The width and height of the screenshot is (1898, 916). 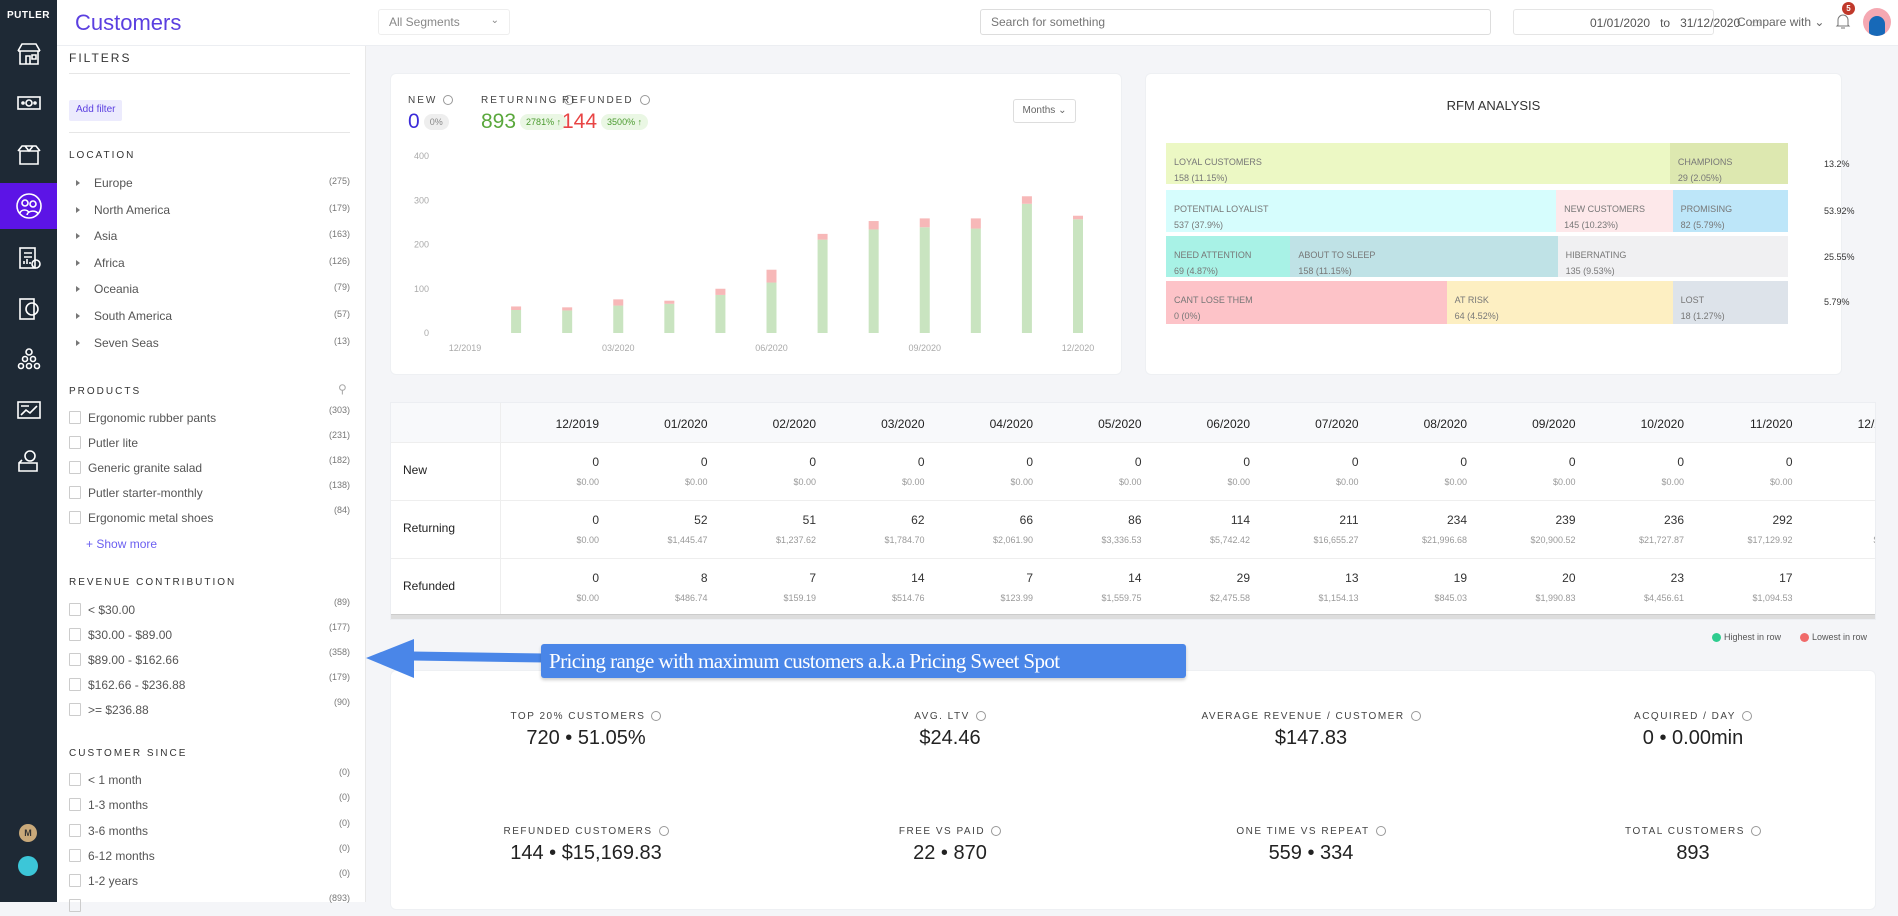 What do you see at coordinates (209, 854) in the screenshot?
I see `filter-item: 6-12 months (0)` at bounding box center [209, 854].